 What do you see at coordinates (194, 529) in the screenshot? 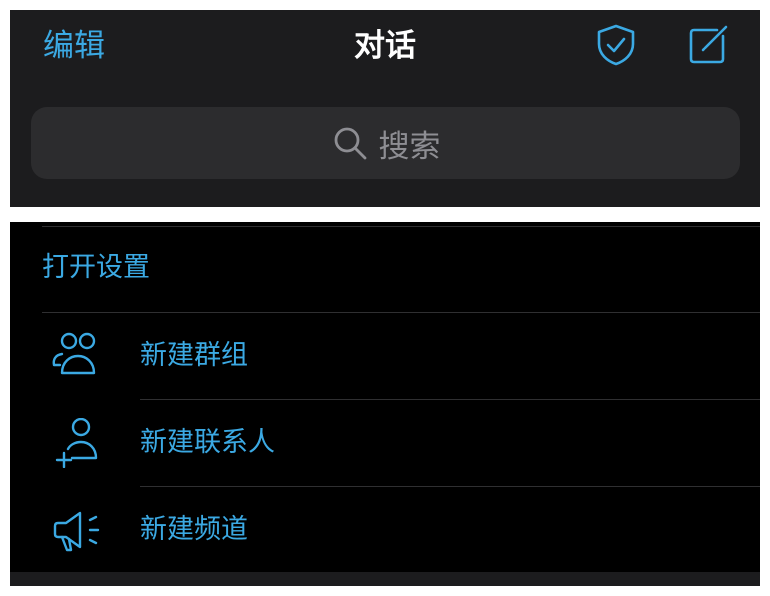
I see `menu-item-label: 新建频道` at bounding box center [194, 529].